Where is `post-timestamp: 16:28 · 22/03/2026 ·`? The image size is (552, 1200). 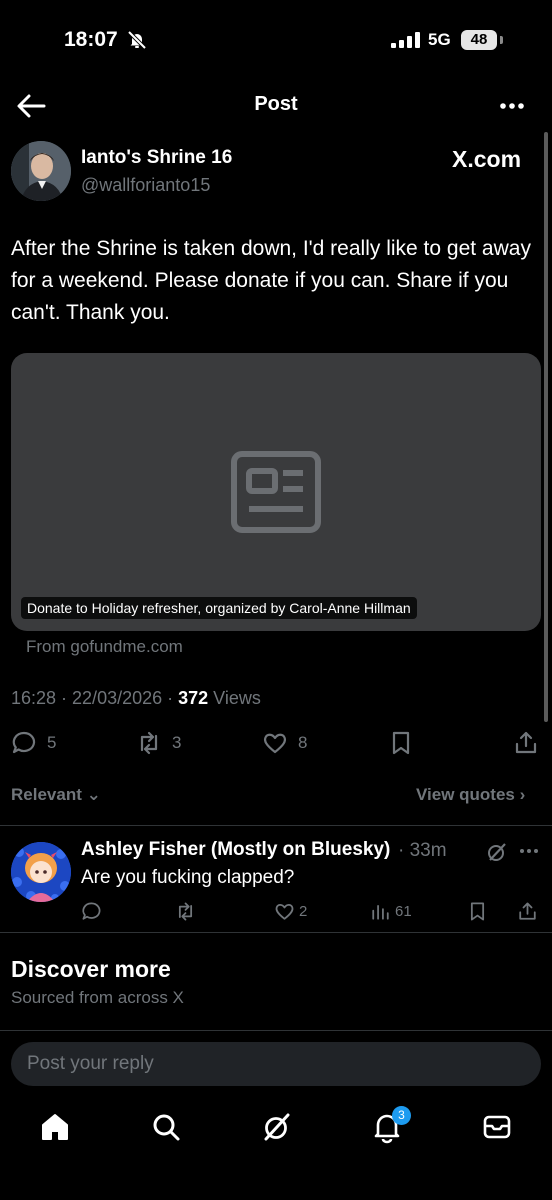 post-timestamp: 16:28 · 22/03/2026 · is located at coordinates (95, 698).